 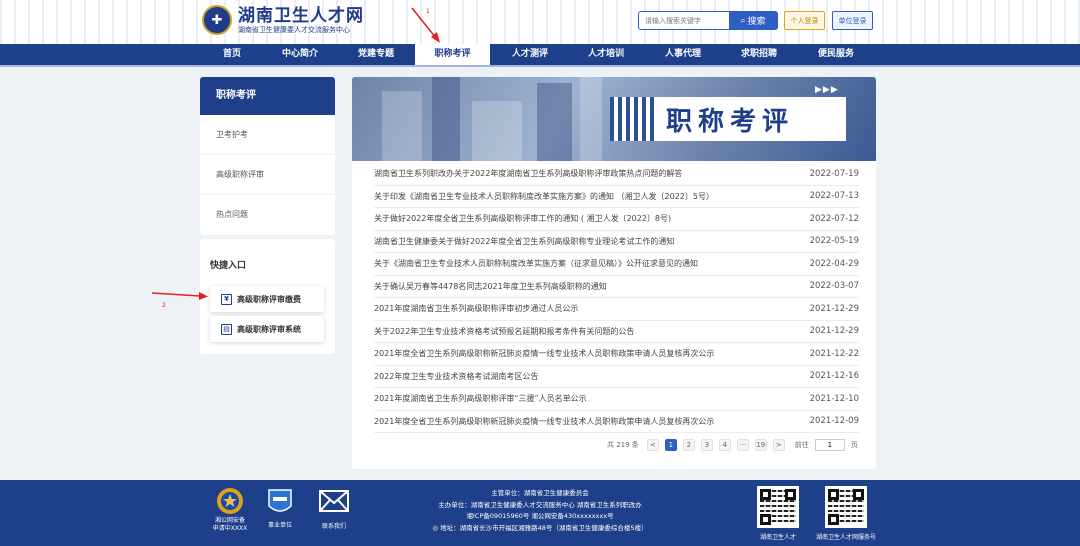 What do you see at coordinates (230, 501) in the screenshot?
I see `police-badge-icon` at bounding box center [230, 501].